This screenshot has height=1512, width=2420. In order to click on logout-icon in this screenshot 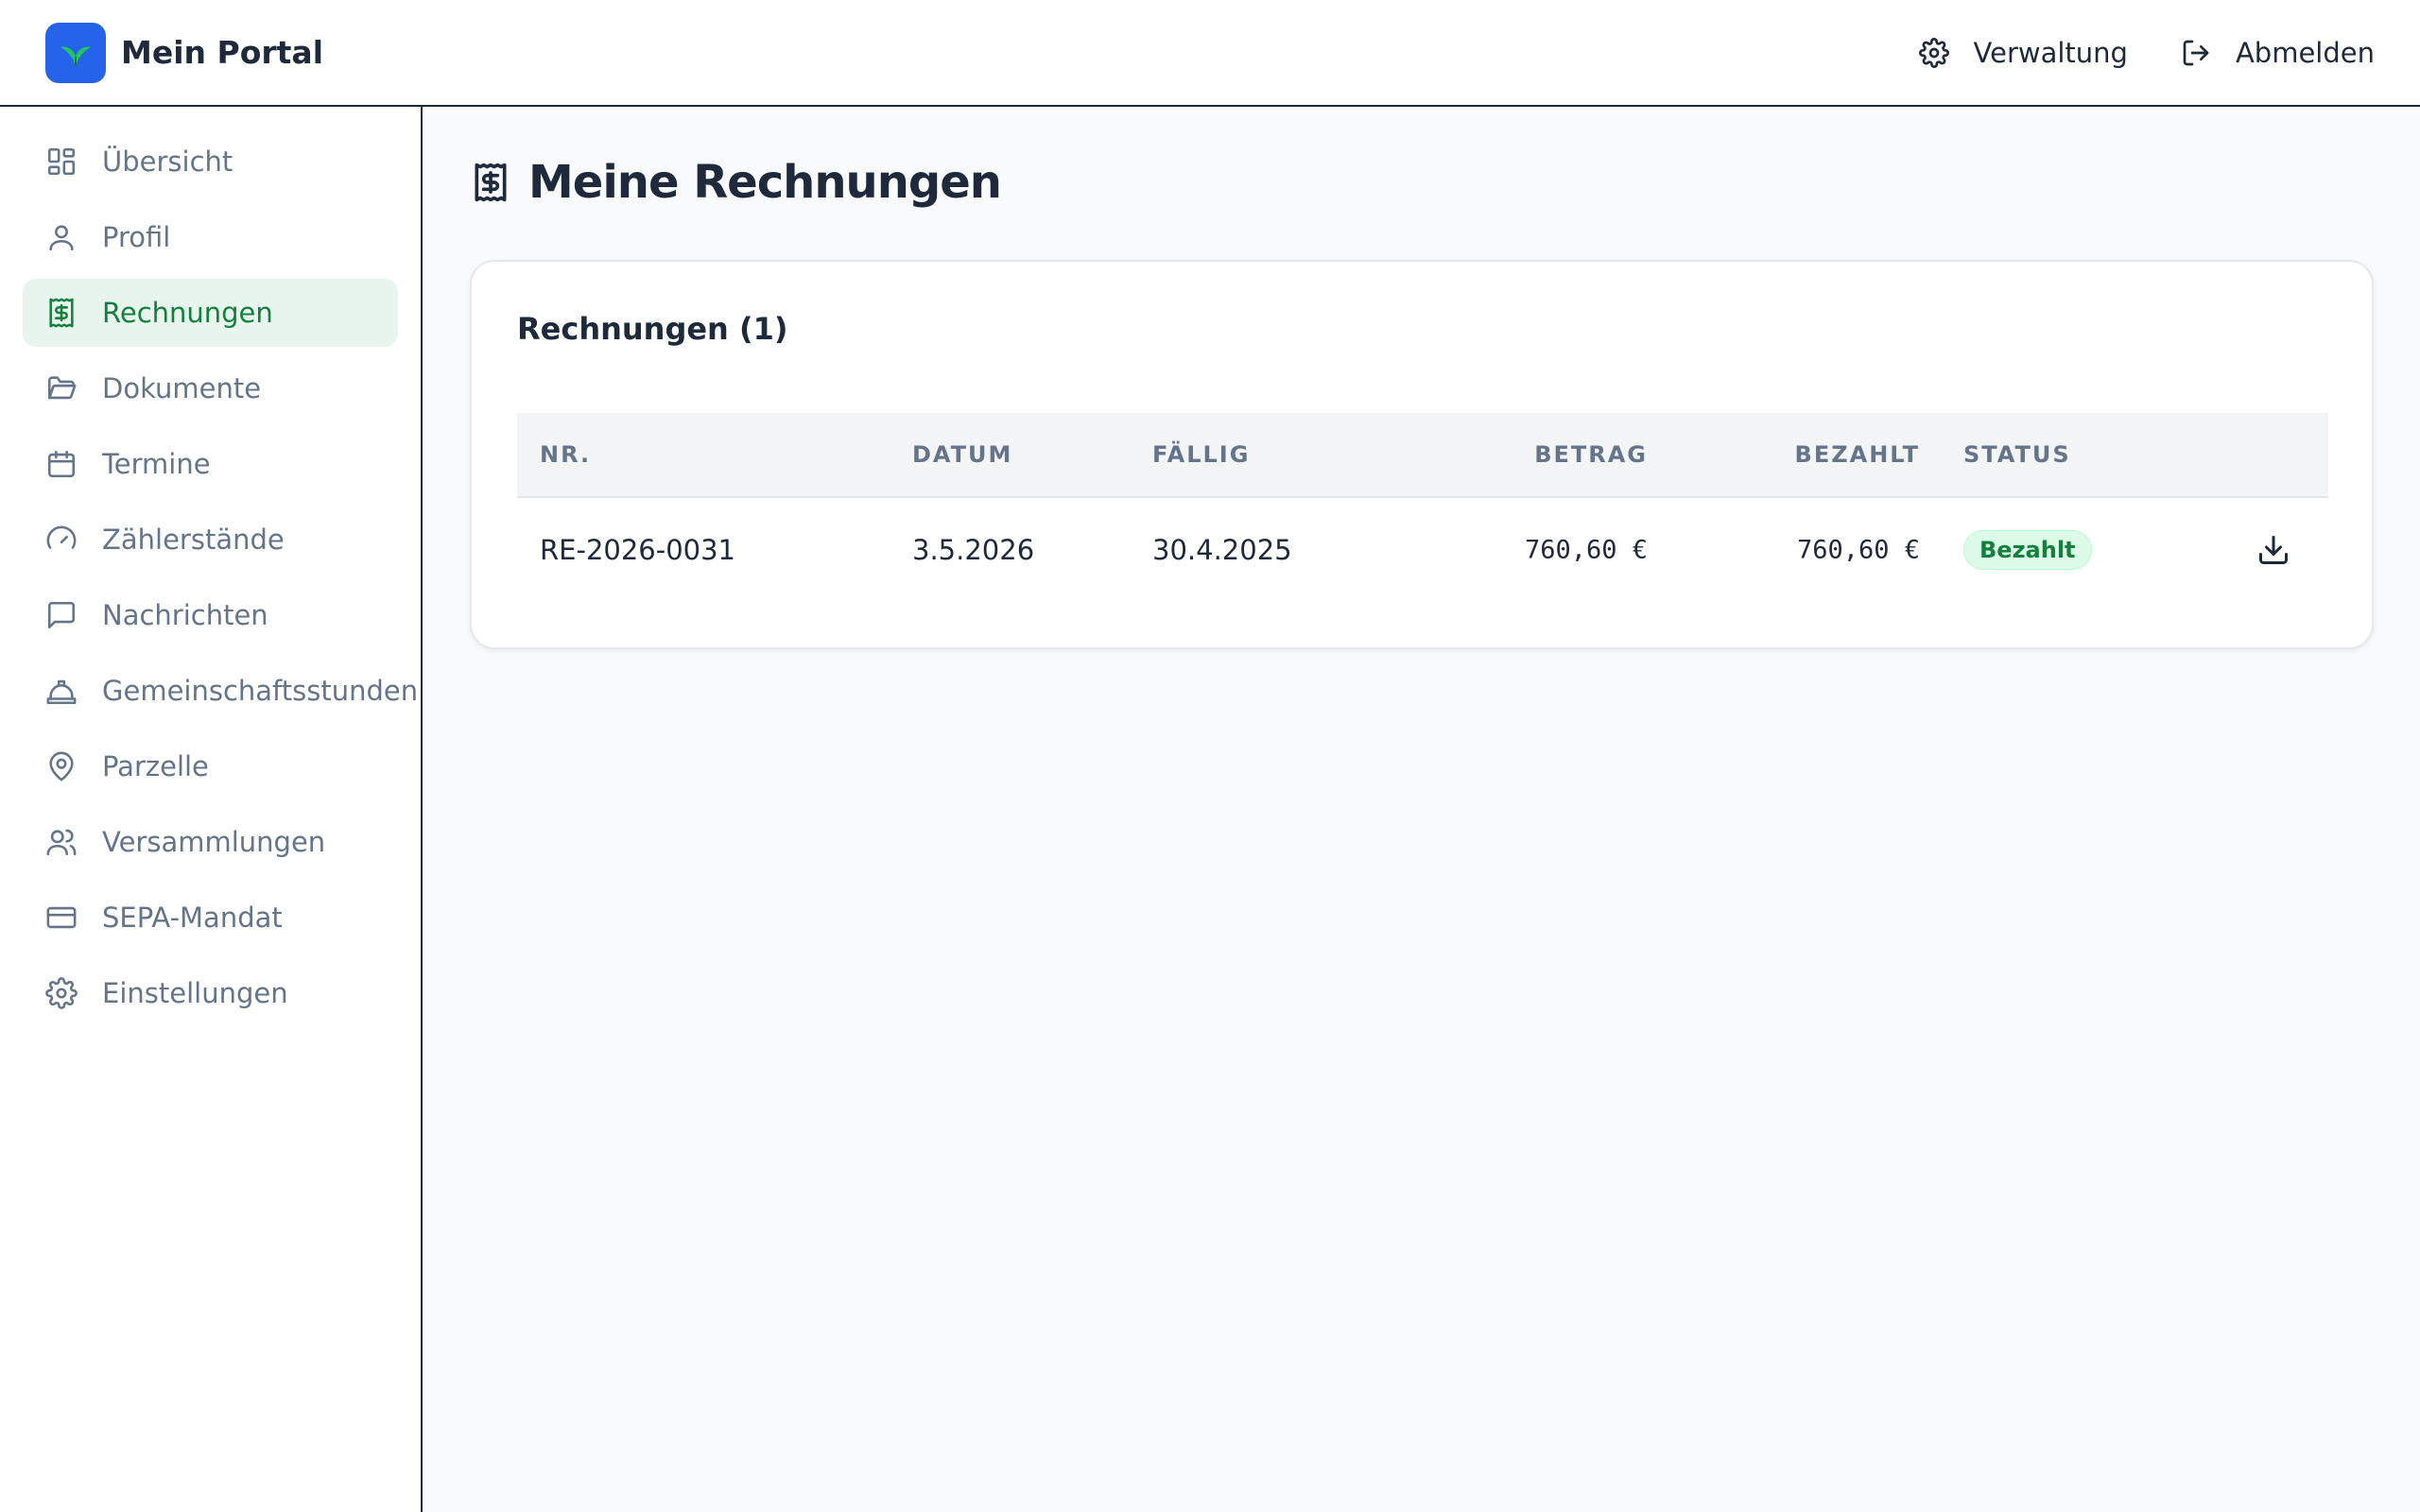, I will do `click(2196, 52)`.